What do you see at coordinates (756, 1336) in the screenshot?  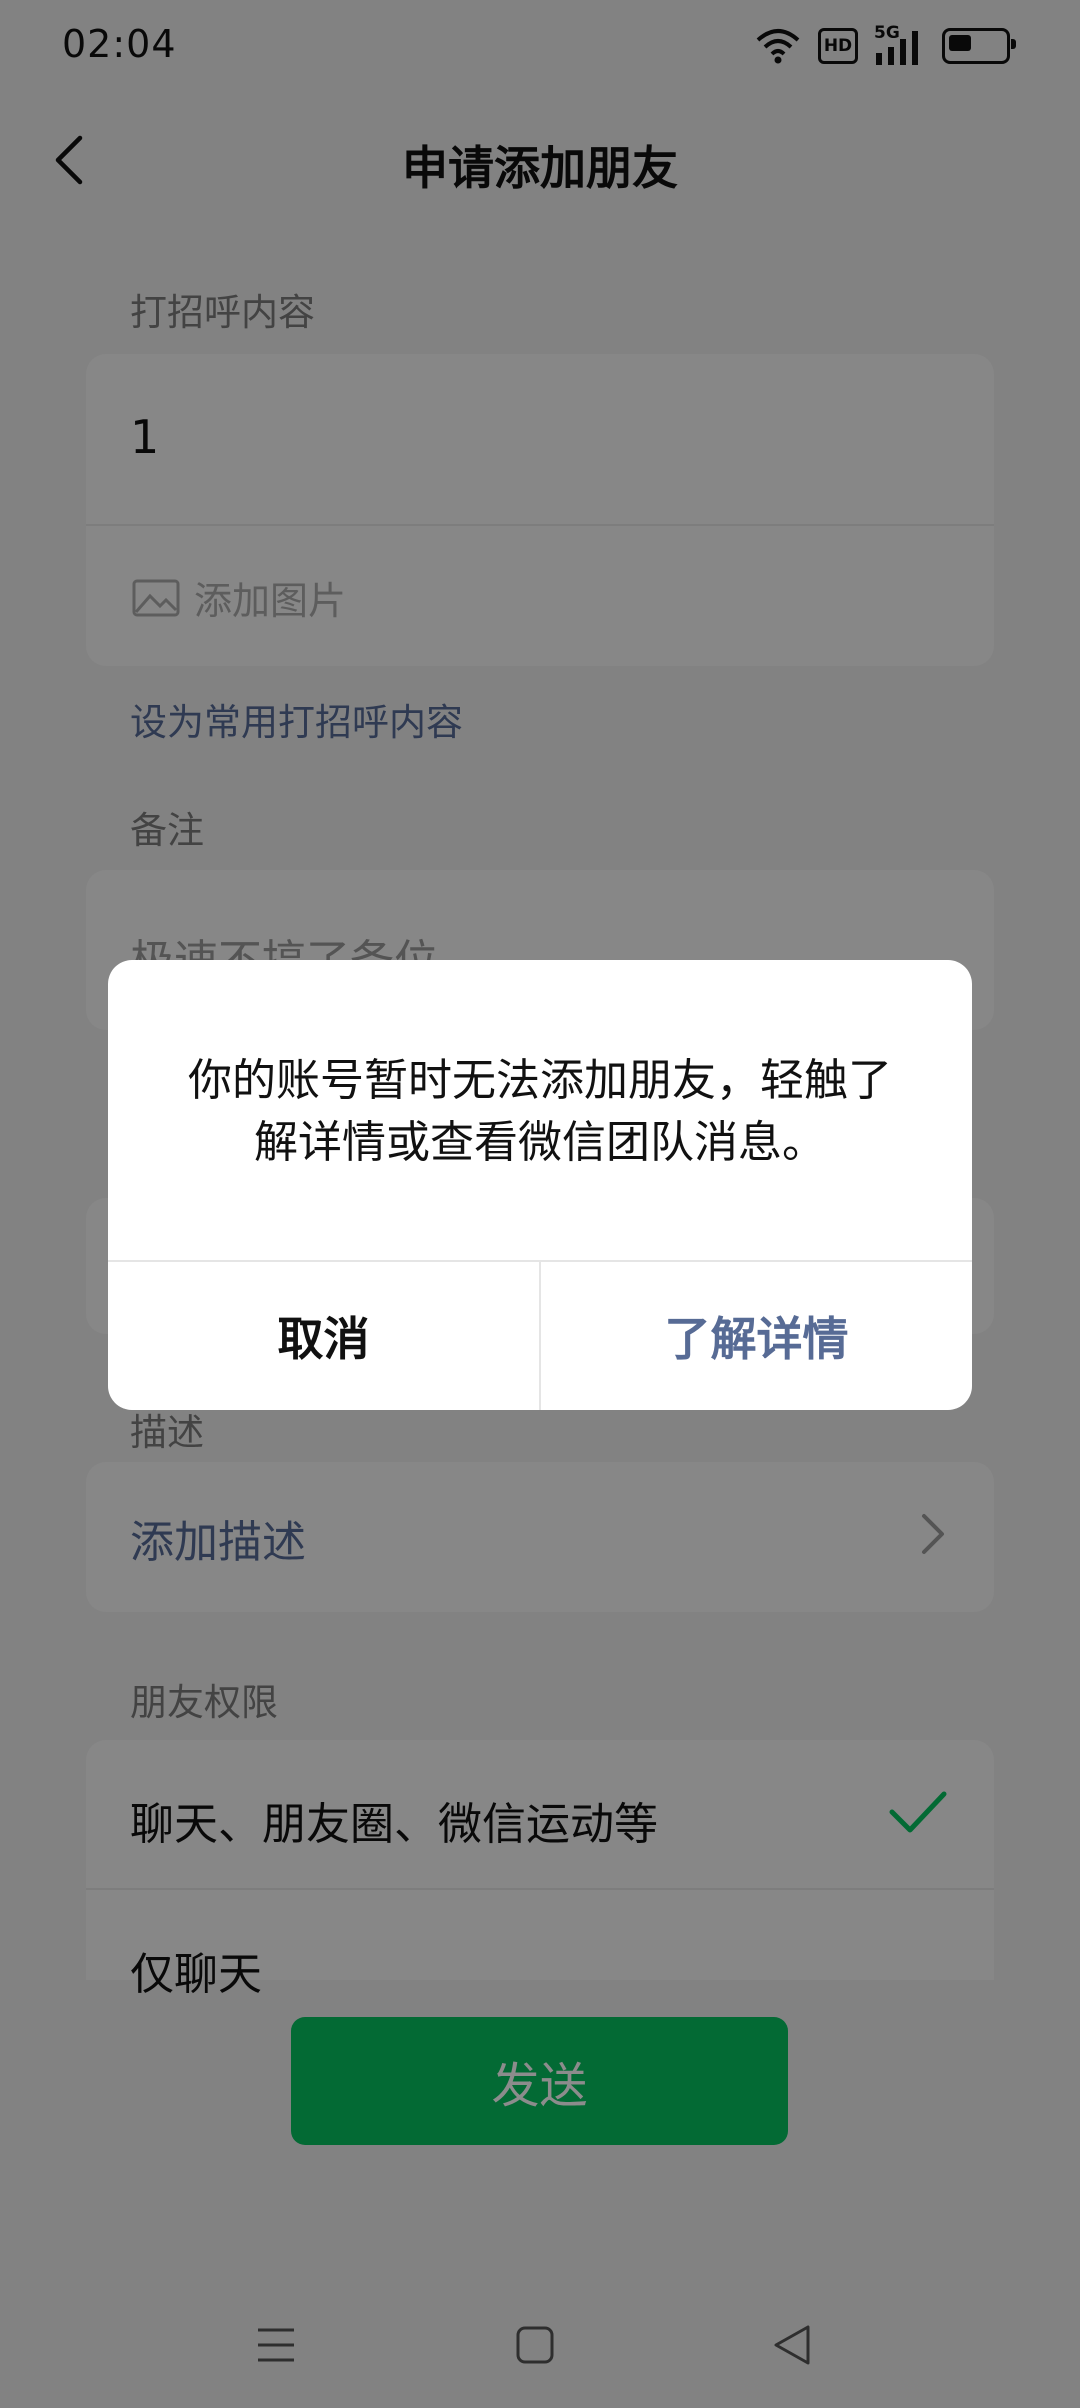 I see `learn-more-button: 了解详情` at bounding box center [756, 1336].